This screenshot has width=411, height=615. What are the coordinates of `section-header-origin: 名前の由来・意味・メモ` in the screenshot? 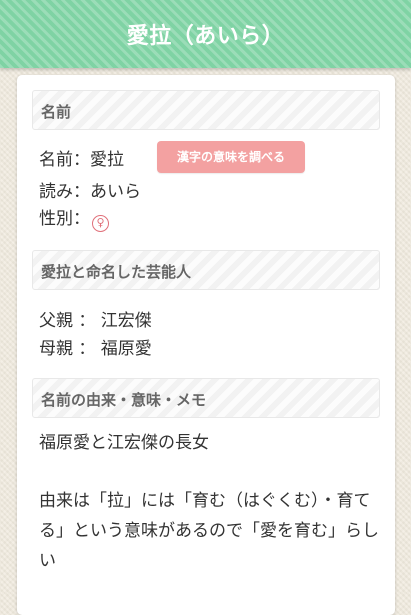 It's located at (206, 398).